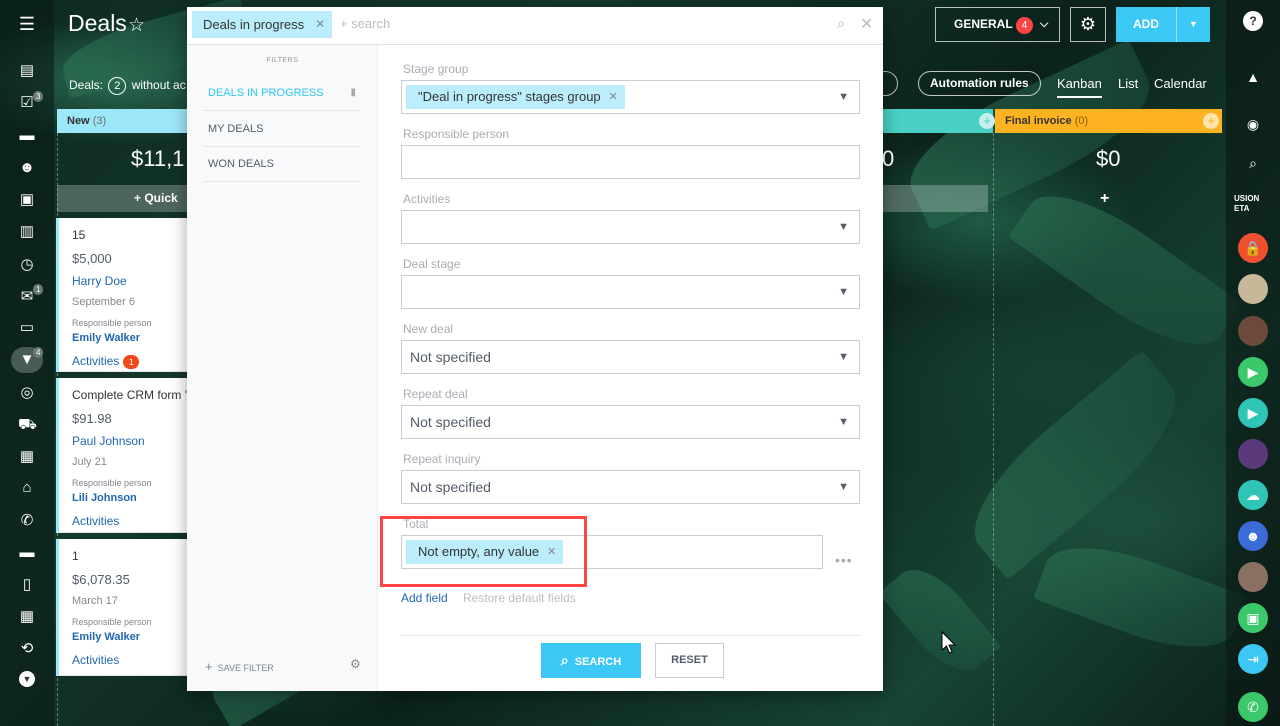 The height and width of the screenshot is (726, 1280). Describe the element at coordinates (365, 23) in the screenshot. I see `search-input: + search` at that location.